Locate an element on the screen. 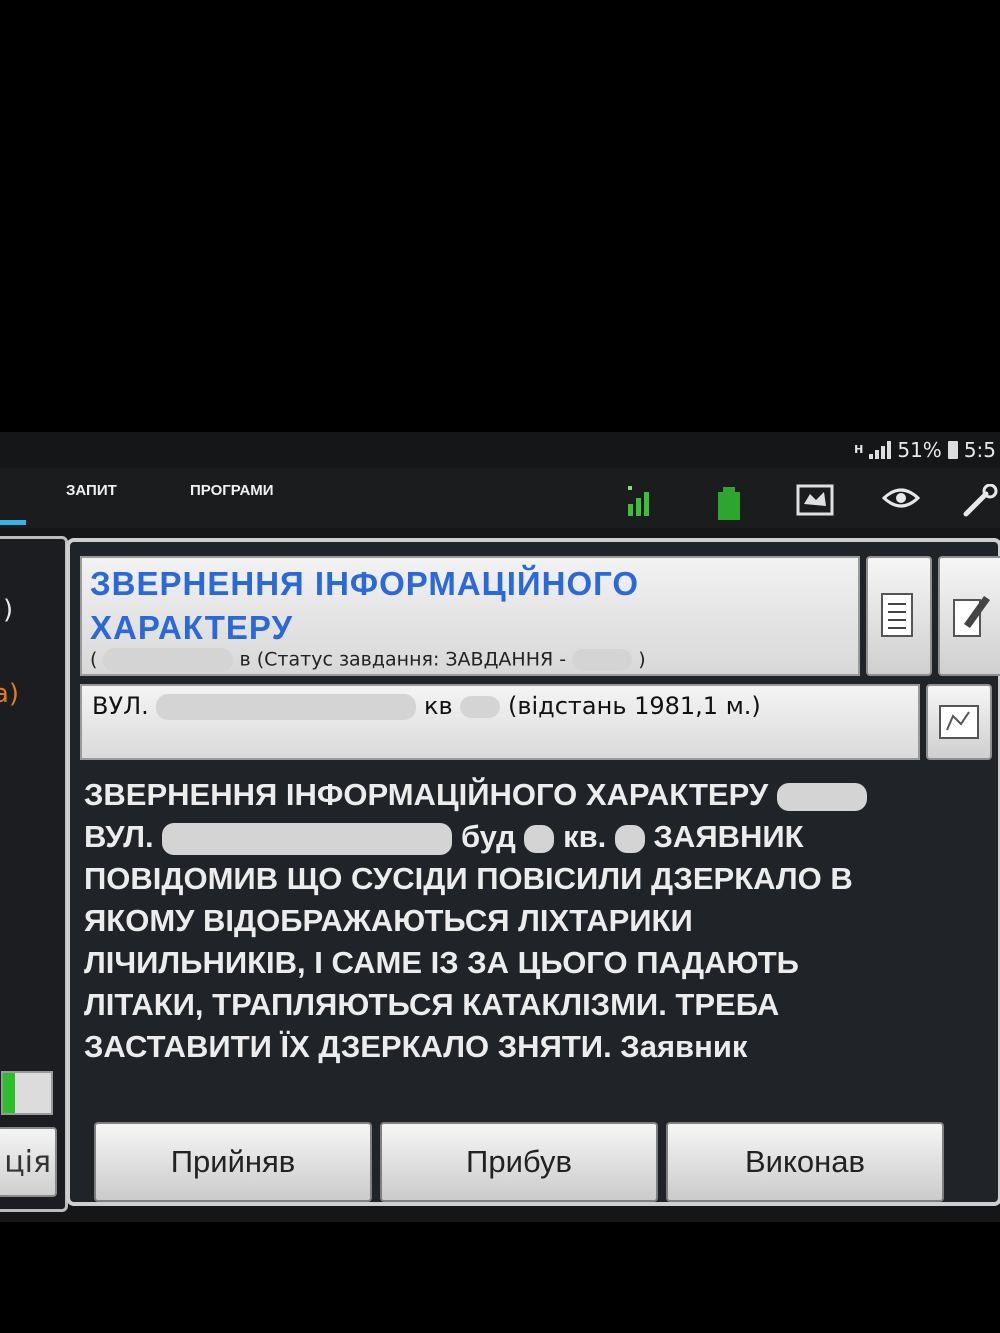 The image size is (1000, 1333). left-action-button-label: ція is located at coordinates (27, 1162).